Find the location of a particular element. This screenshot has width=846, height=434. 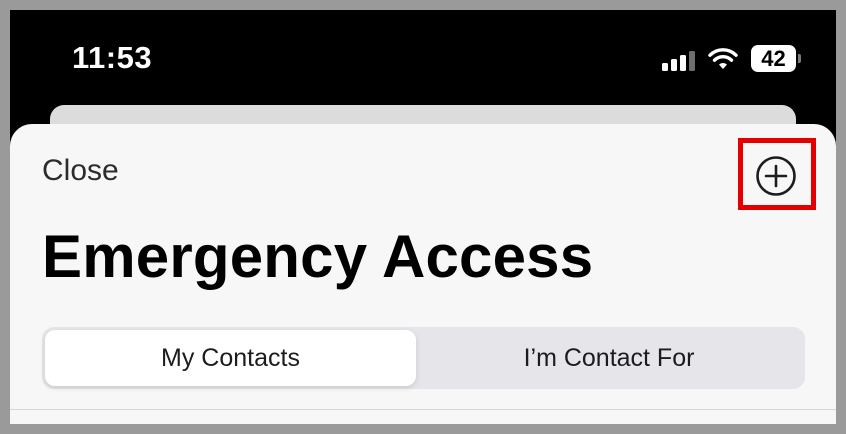

segmented-control: My Contacts I’m Contact For is located at coordinates (423, 358).